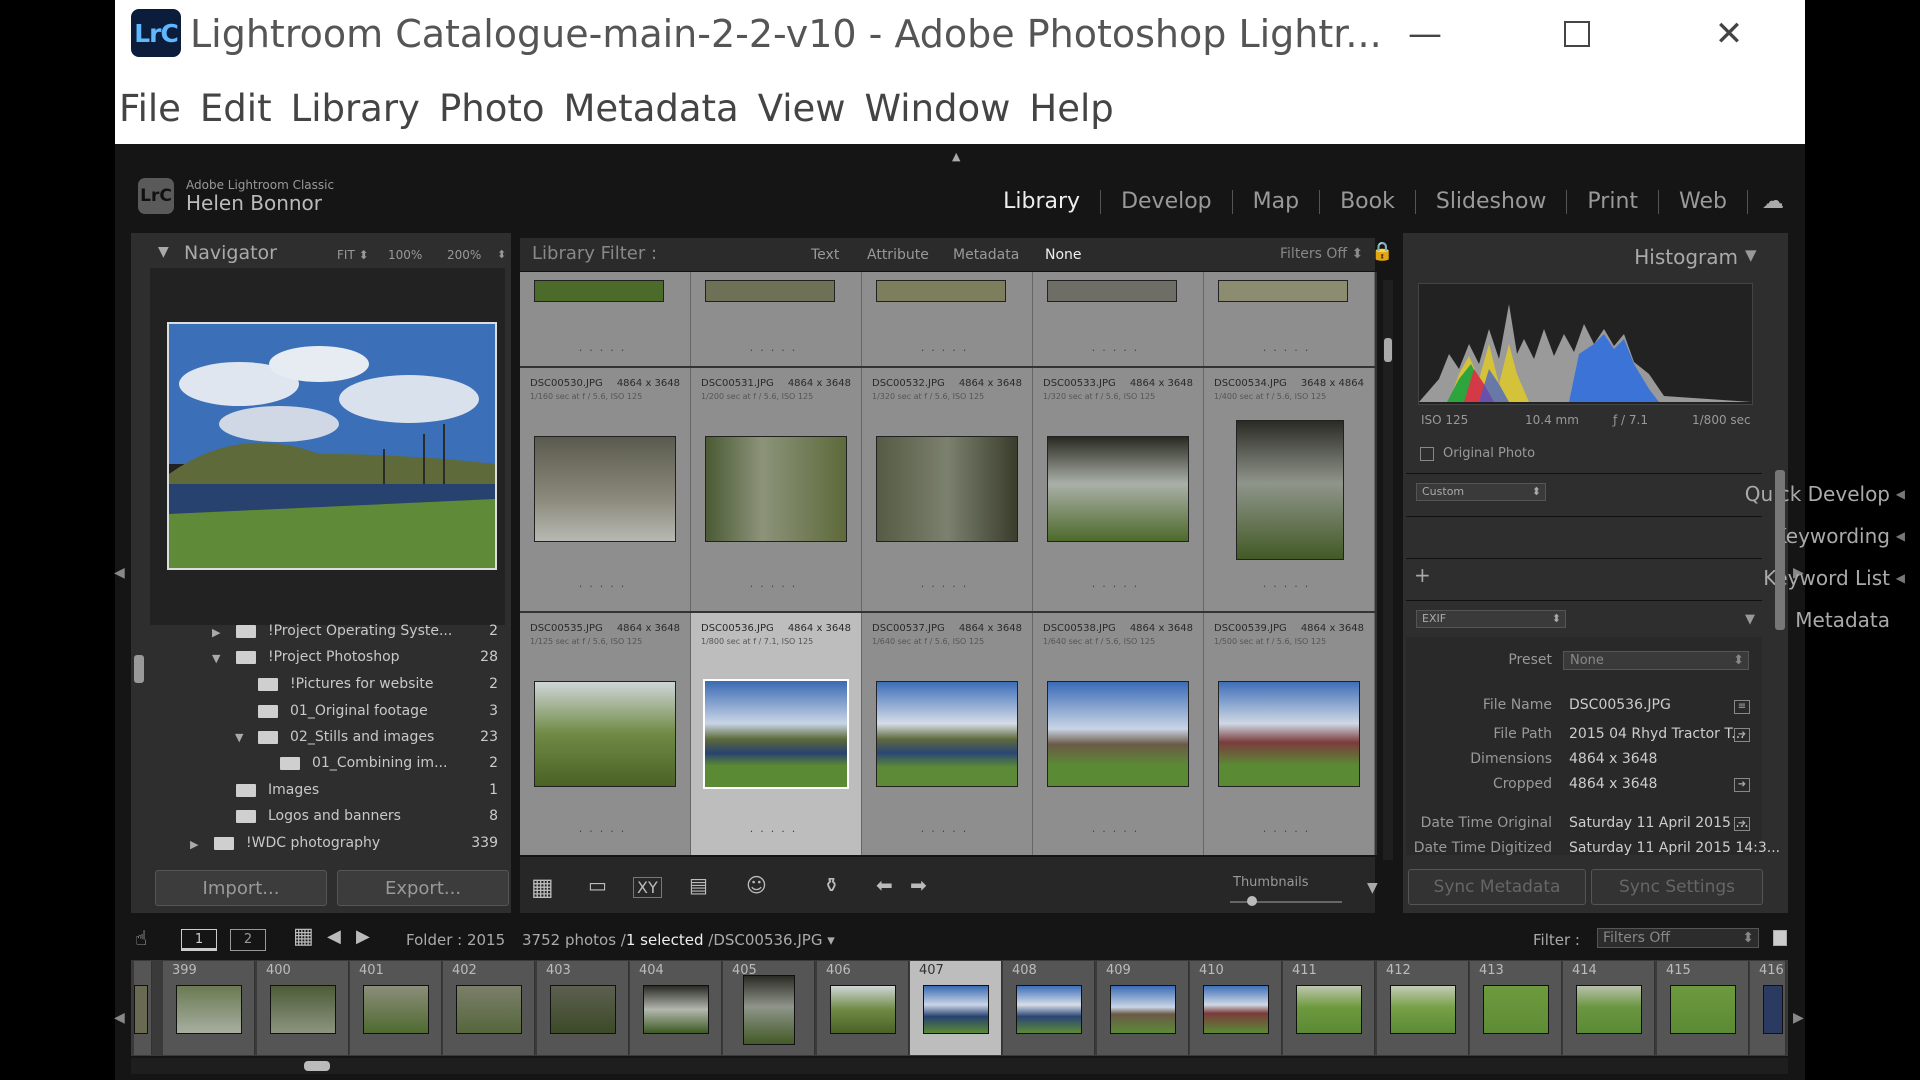  Describe the element at coordinates (141, 938) in the screenshot. I see `hand-tool-icon: ☝` at that location.